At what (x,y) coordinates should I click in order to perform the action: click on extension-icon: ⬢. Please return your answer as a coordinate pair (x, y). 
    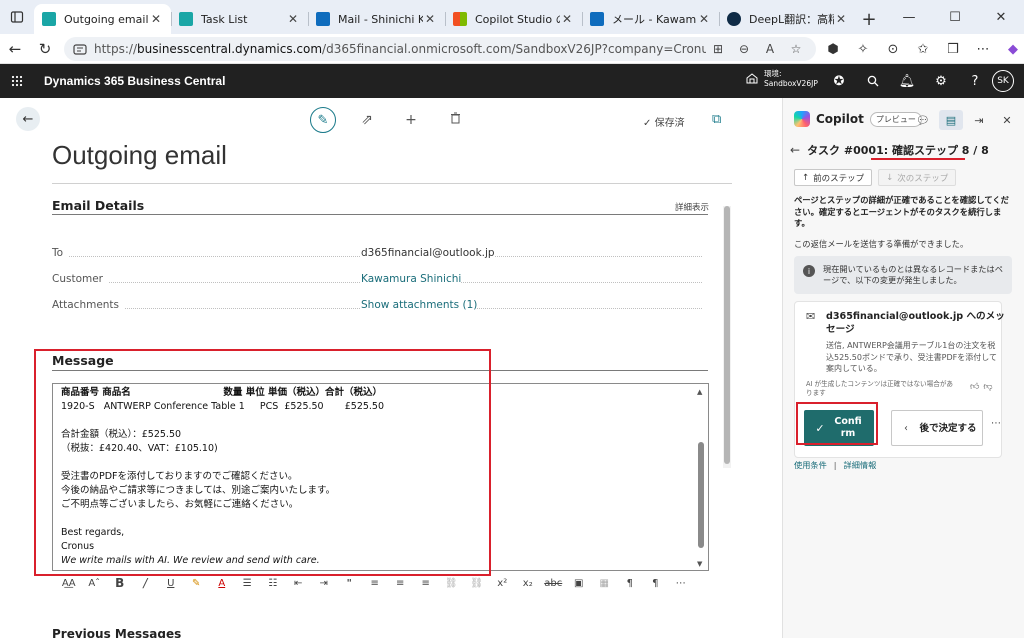
    Looking at the image, I should click on (833, 49).